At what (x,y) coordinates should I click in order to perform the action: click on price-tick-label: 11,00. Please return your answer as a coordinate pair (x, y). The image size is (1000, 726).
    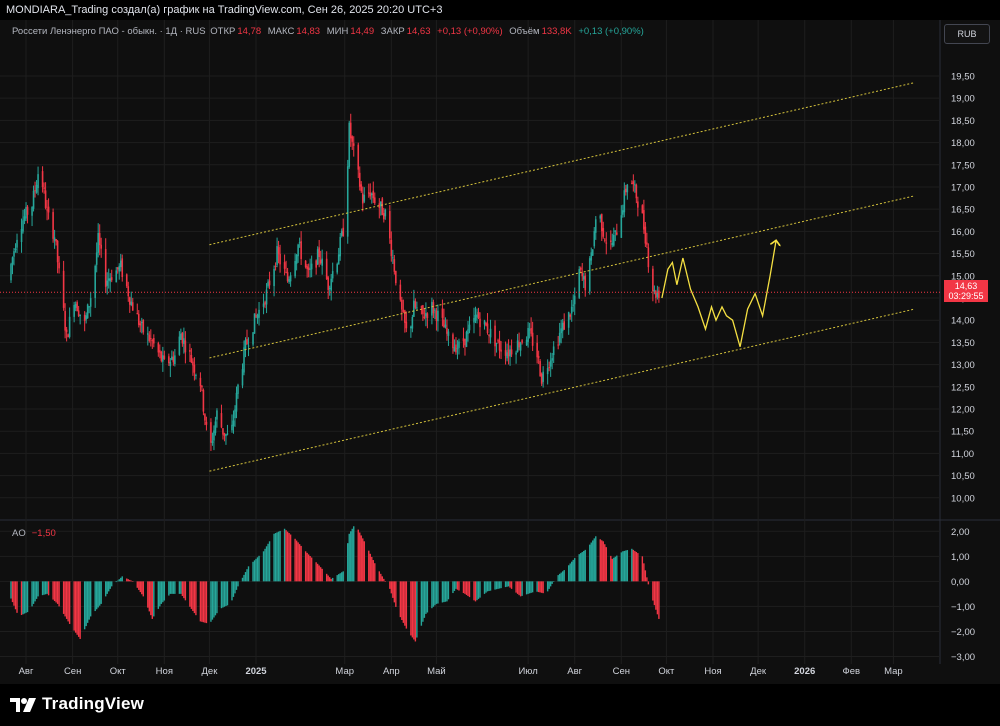
    Looking at the image, I should click on (962, 454).